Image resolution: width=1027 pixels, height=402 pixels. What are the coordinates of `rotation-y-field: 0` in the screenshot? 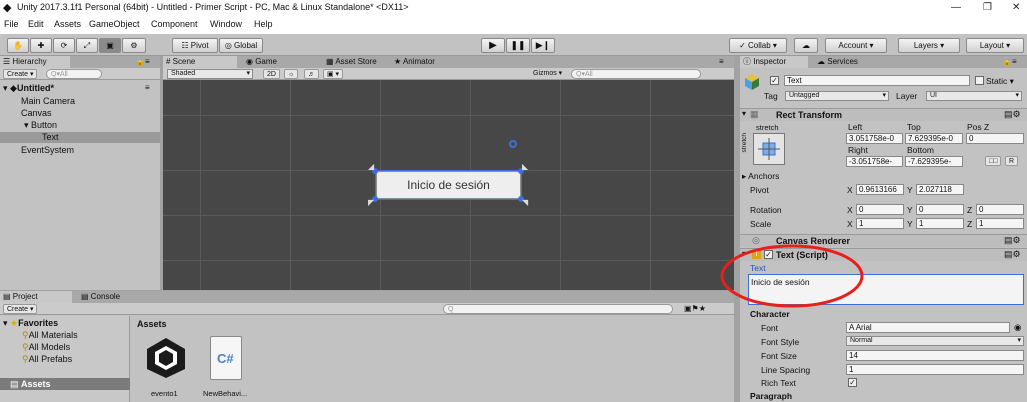 It's located at (940, 209).